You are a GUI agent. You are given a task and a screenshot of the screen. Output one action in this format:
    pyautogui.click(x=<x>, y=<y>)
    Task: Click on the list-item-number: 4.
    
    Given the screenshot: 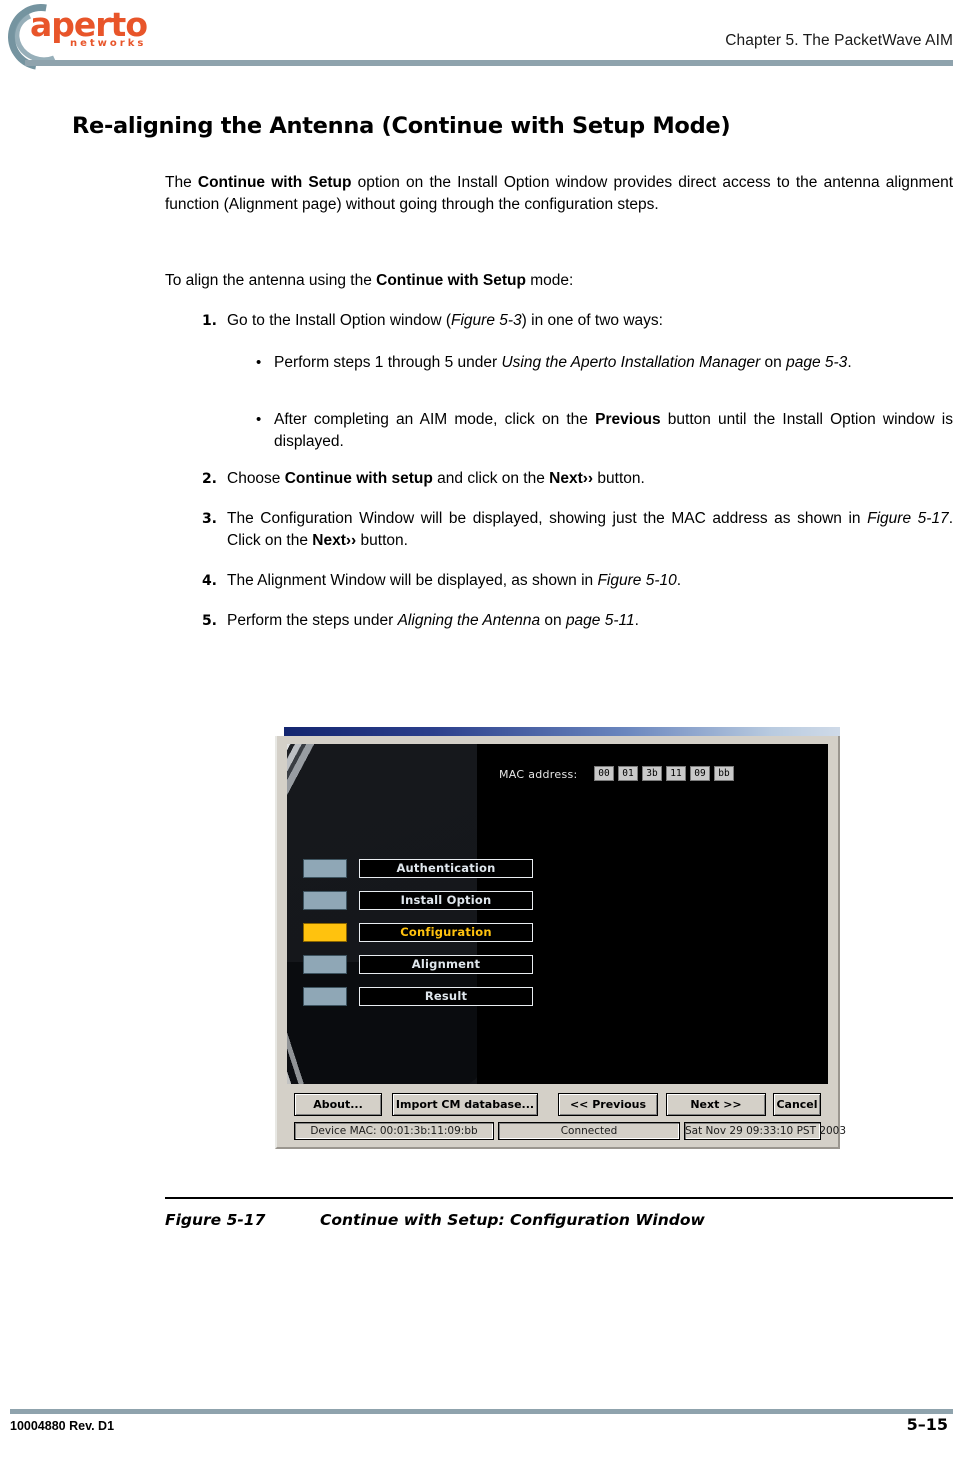 What is the action you would take?
    pyautogui.click(x=209, y=581)
    